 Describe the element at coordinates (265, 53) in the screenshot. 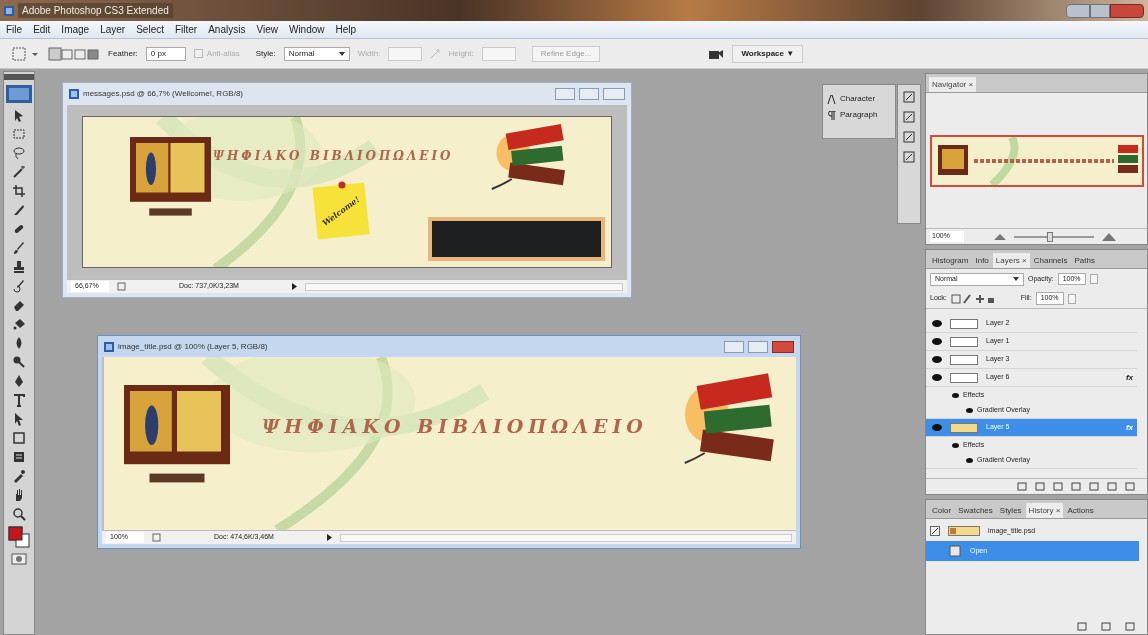

I see `style-label: Style:` at that location.